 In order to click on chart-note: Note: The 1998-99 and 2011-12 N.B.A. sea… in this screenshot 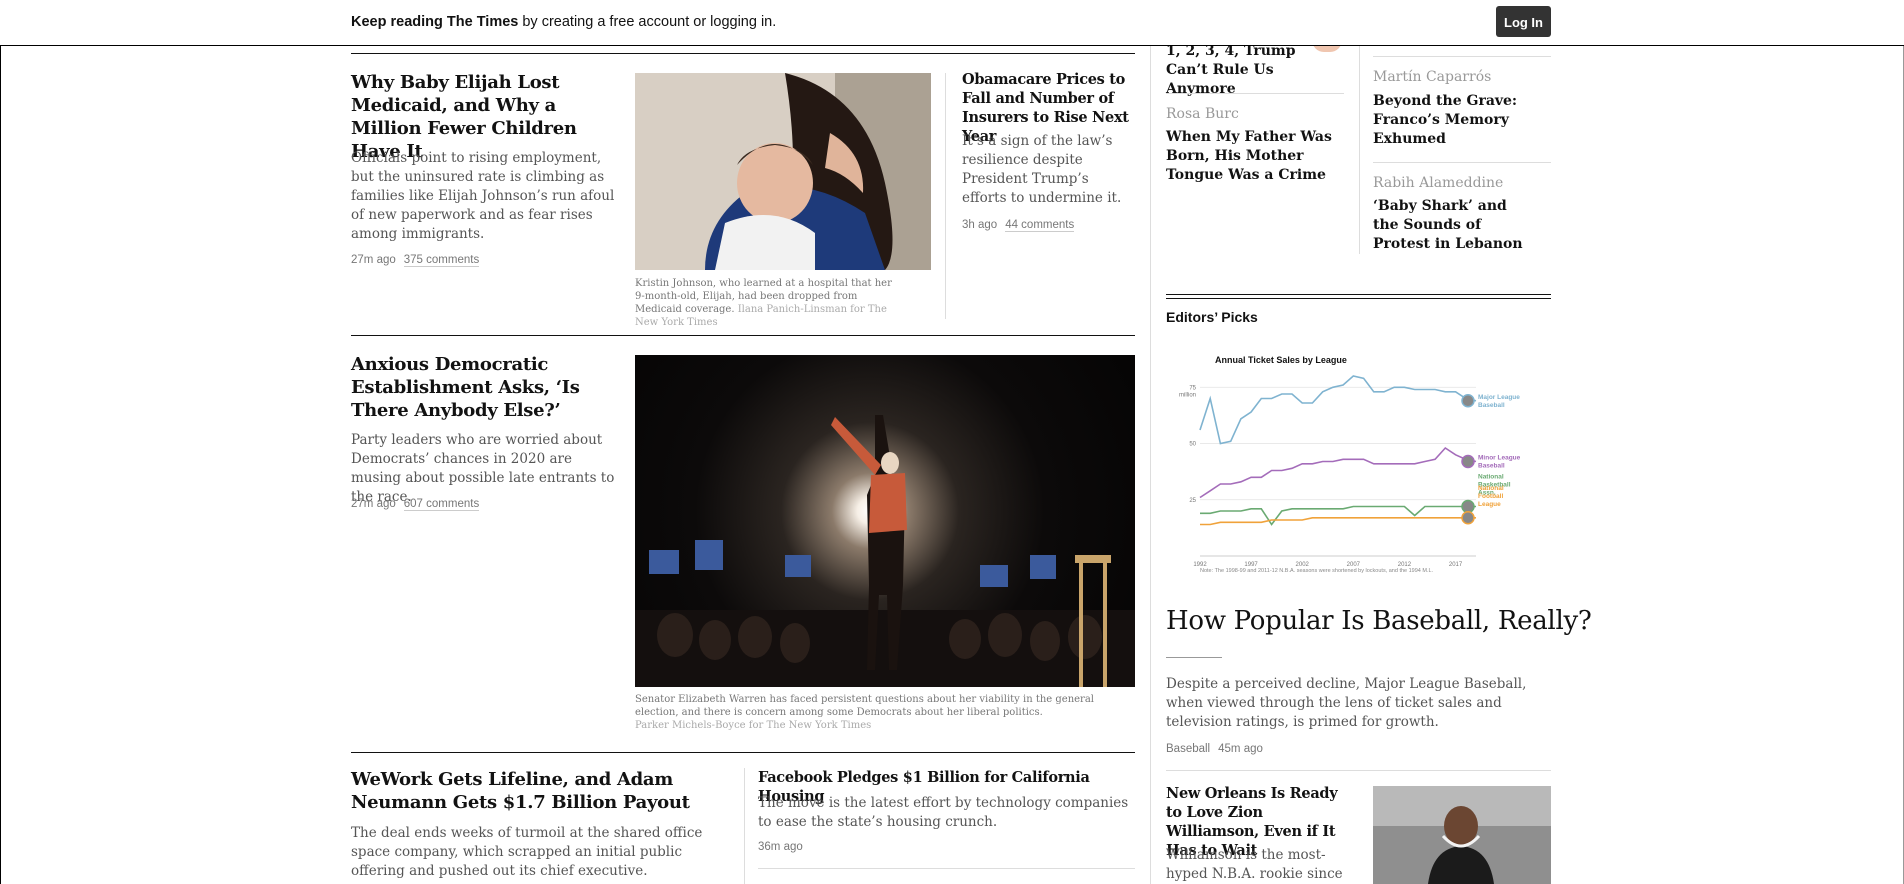, I will do `click(1317, 571)`.